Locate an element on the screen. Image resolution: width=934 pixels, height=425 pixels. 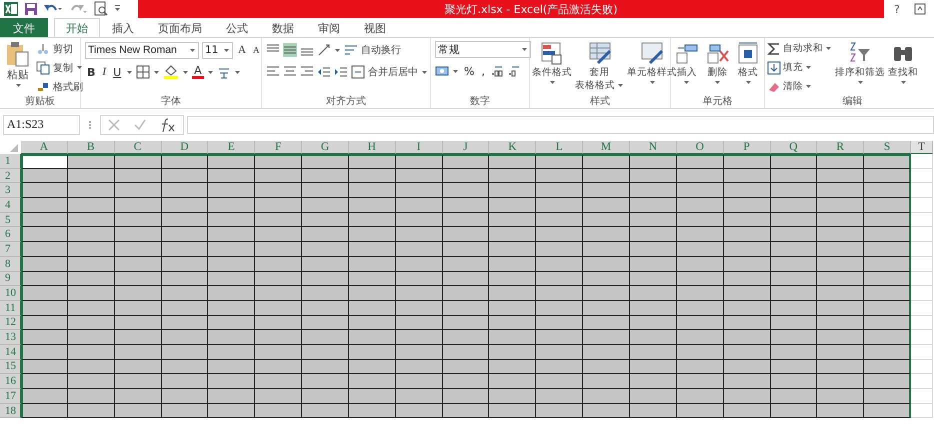
print-preview-icon is located at coordinates (101, 9).